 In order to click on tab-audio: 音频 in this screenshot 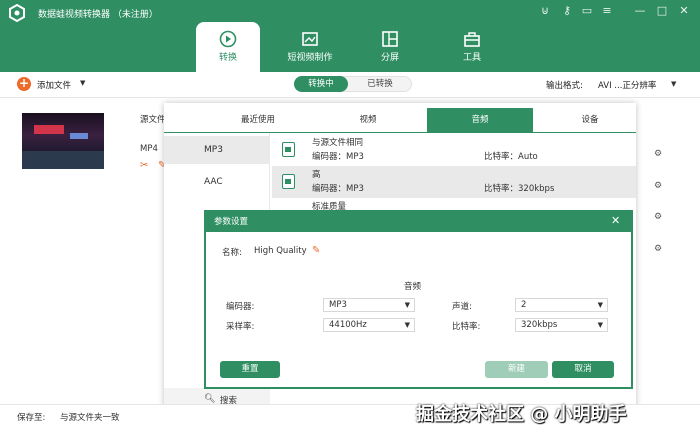, I will do `click(480, 120)`.